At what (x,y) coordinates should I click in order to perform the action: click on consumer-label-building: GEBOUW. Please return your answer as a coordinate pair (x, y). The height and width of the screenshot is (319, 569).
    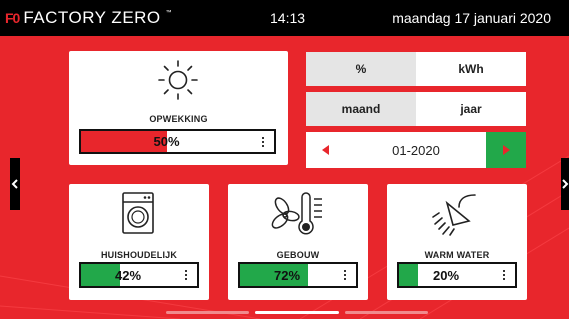
    Looking at the image, I should click on (298, 255).